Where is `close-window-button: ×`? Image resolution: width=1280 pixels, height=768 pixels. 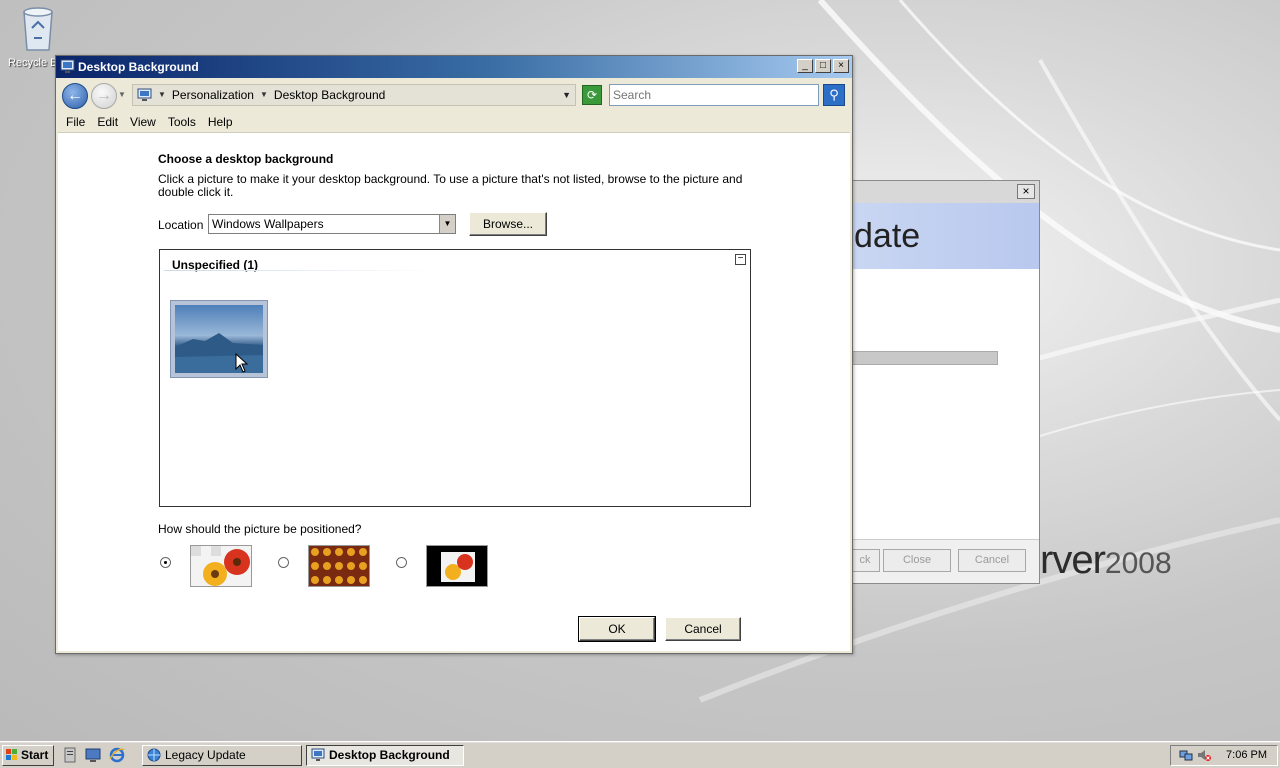
close-window-button: × is located at coordinates (841, 66).